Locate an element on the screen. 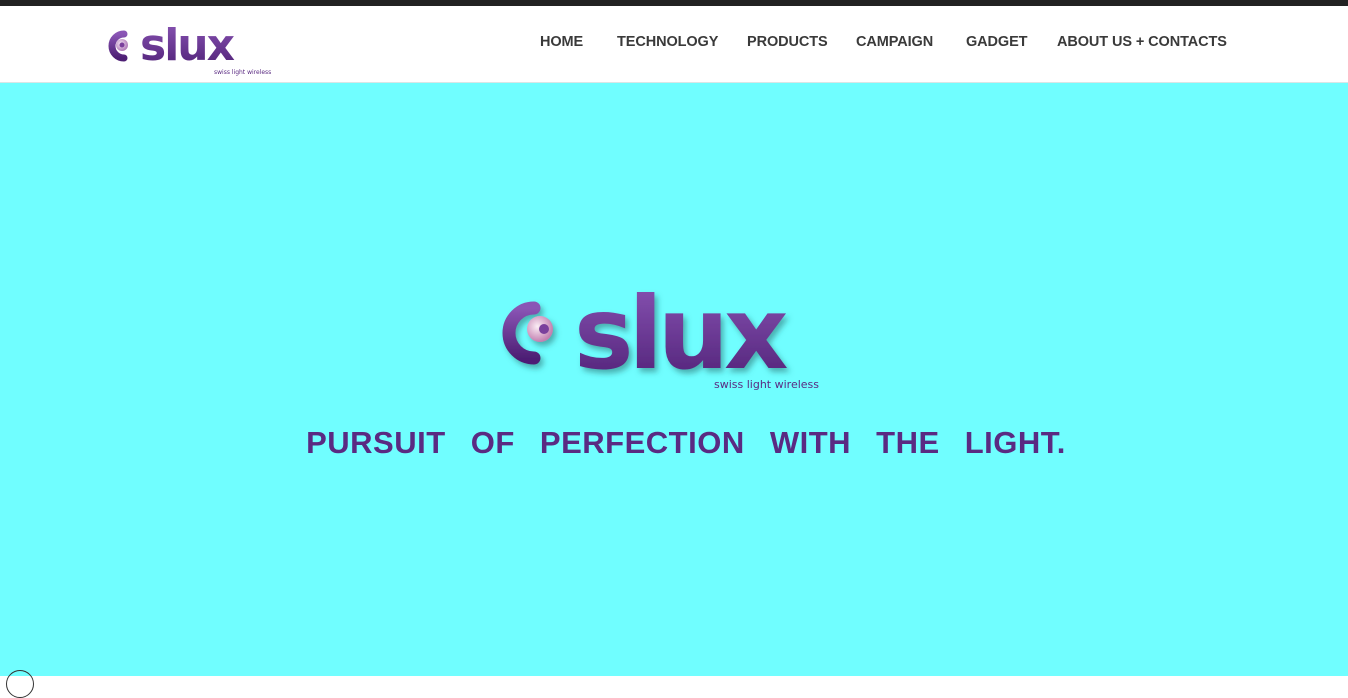 This screenshot has width=1348, height=698. nav-campaign: CAMPAIGN is located at coordinates (894, 42).